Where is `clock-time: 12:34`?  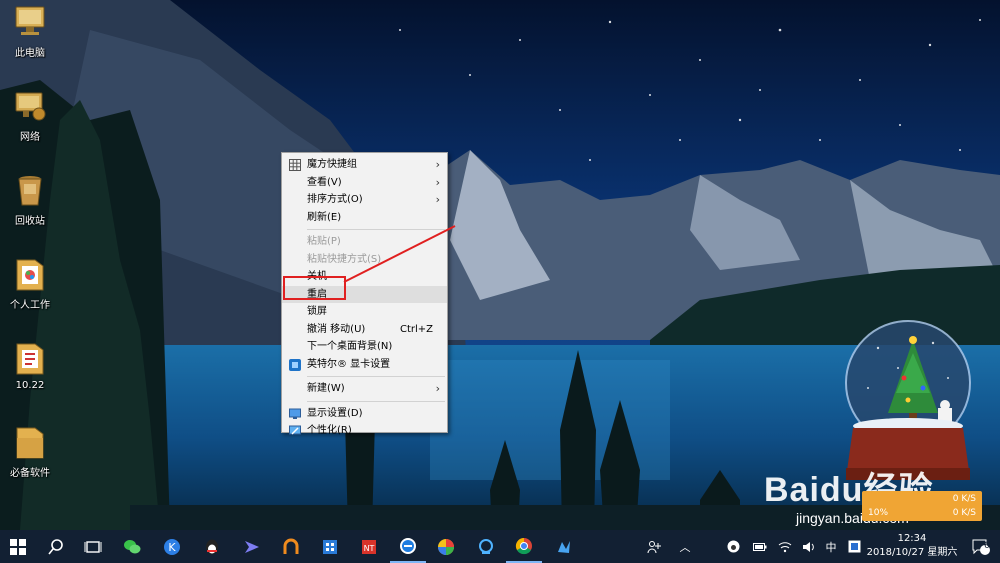
clock-time: 12:34 is located at coordinates (912, 538).